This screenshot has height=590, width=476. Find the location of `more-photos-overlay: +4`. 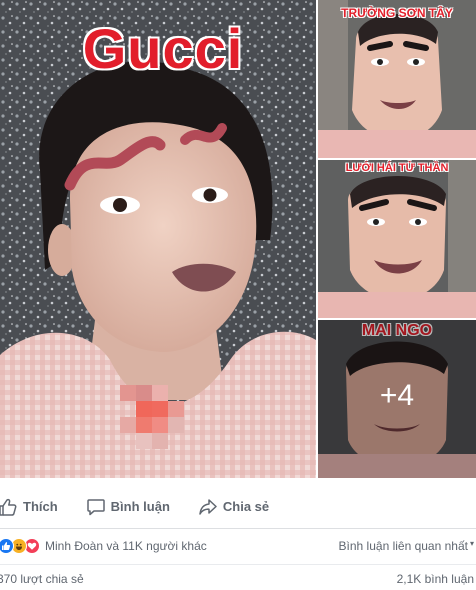

more-photos-overlay: +4 is located at coordinates (397, 399).